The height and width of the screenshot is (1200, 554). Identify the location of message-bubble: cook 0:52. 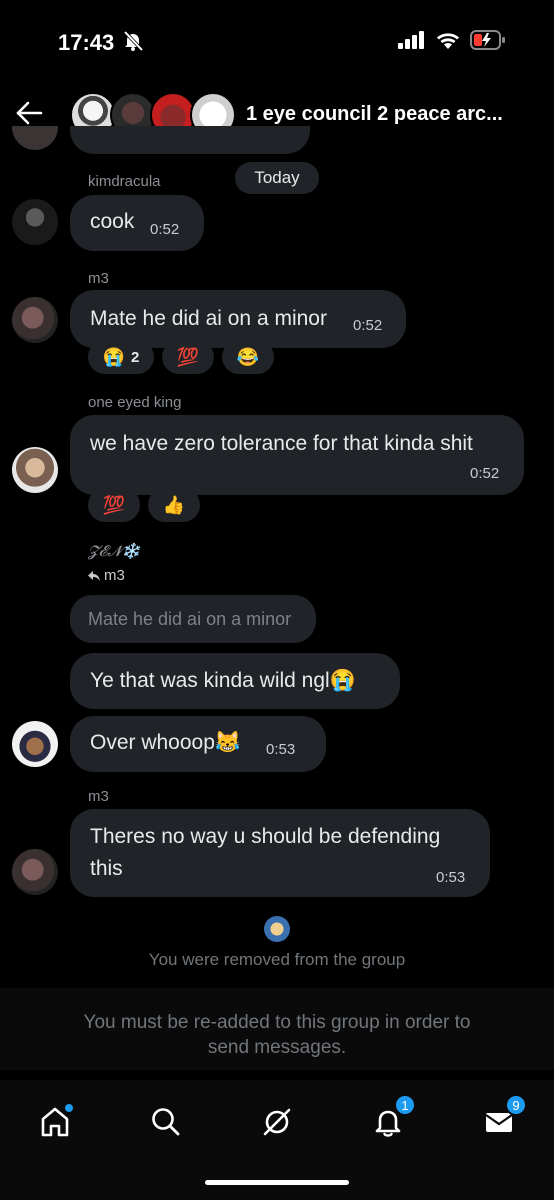
(137, 223).